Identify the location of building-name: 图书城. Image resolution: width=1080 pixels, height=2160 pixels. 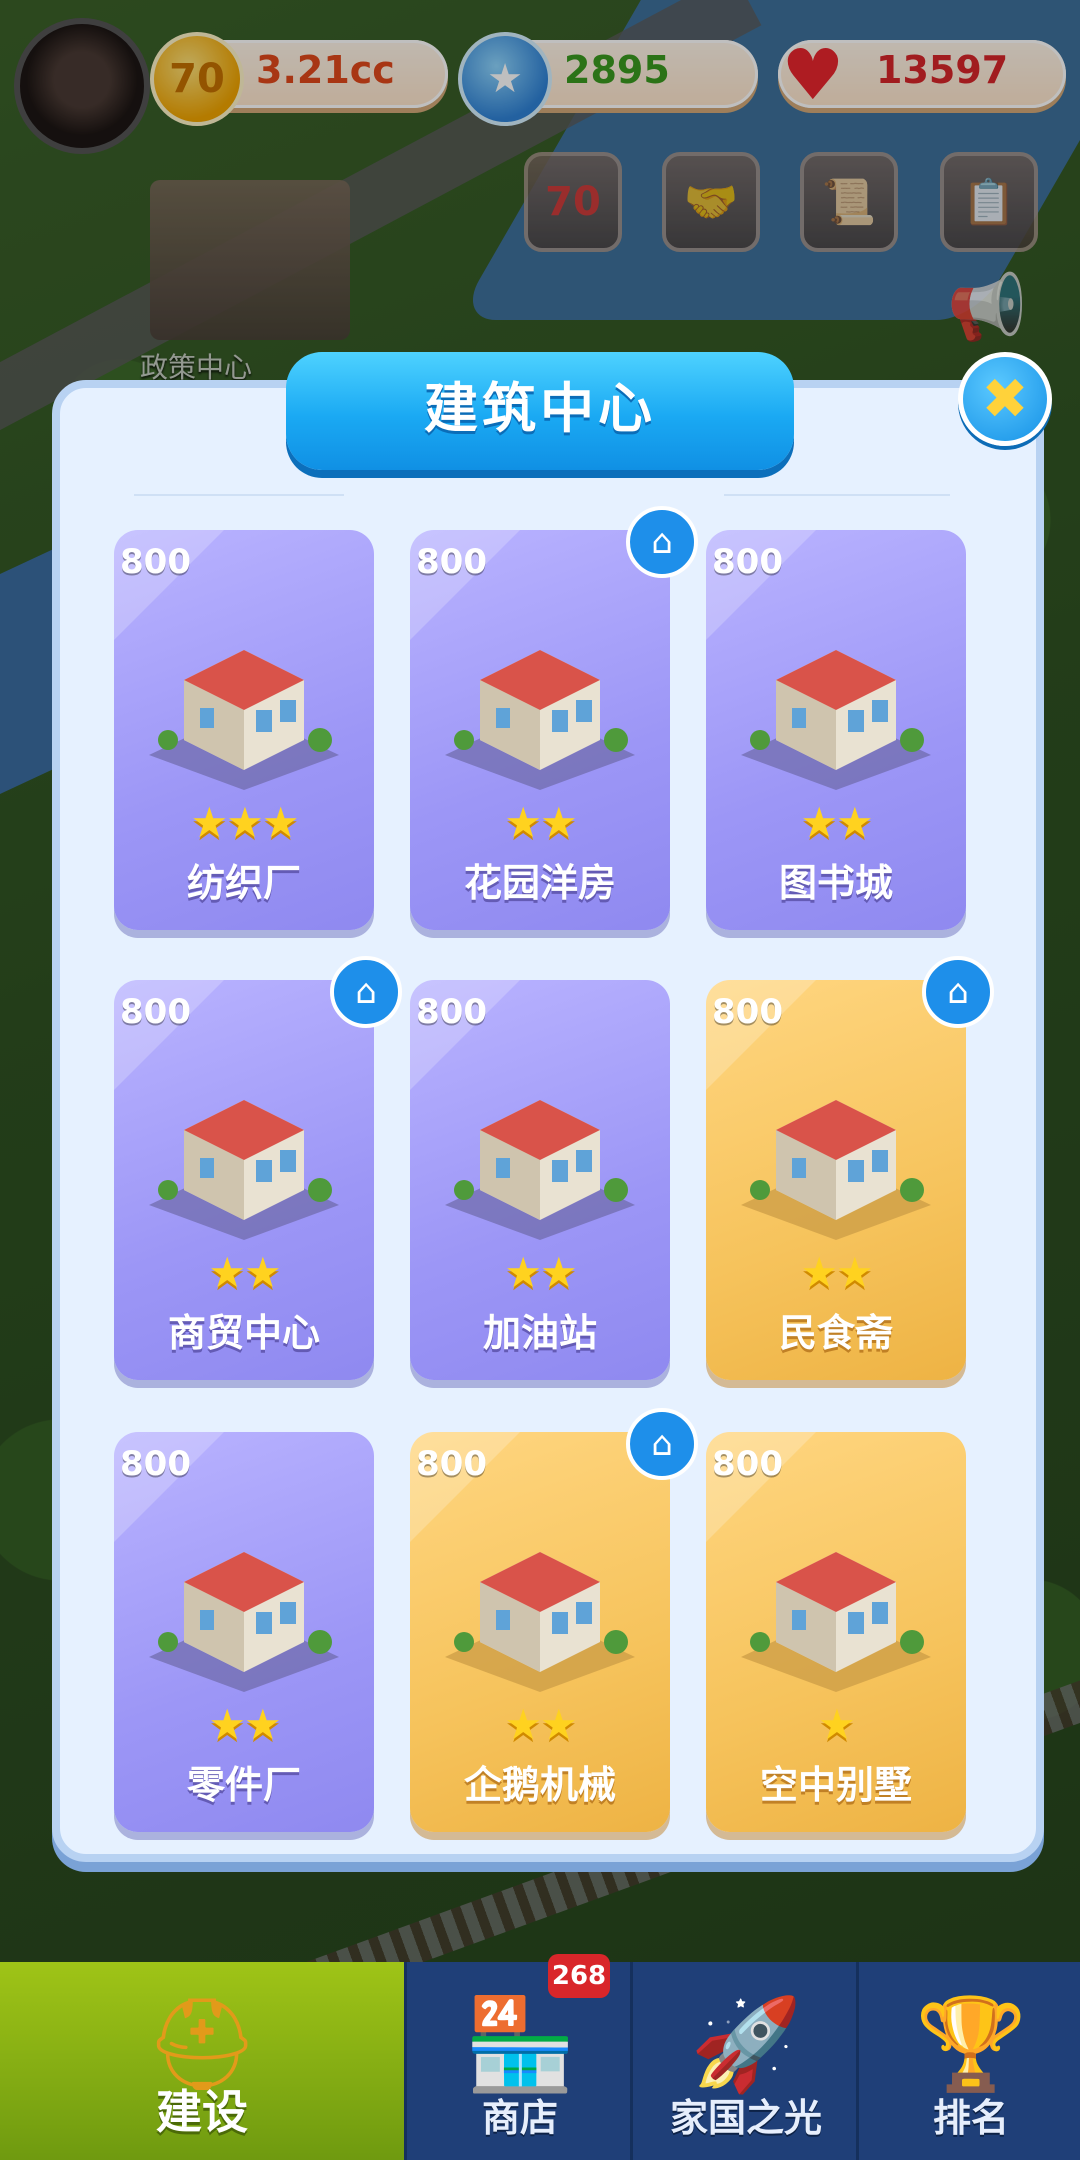
(835, 883).